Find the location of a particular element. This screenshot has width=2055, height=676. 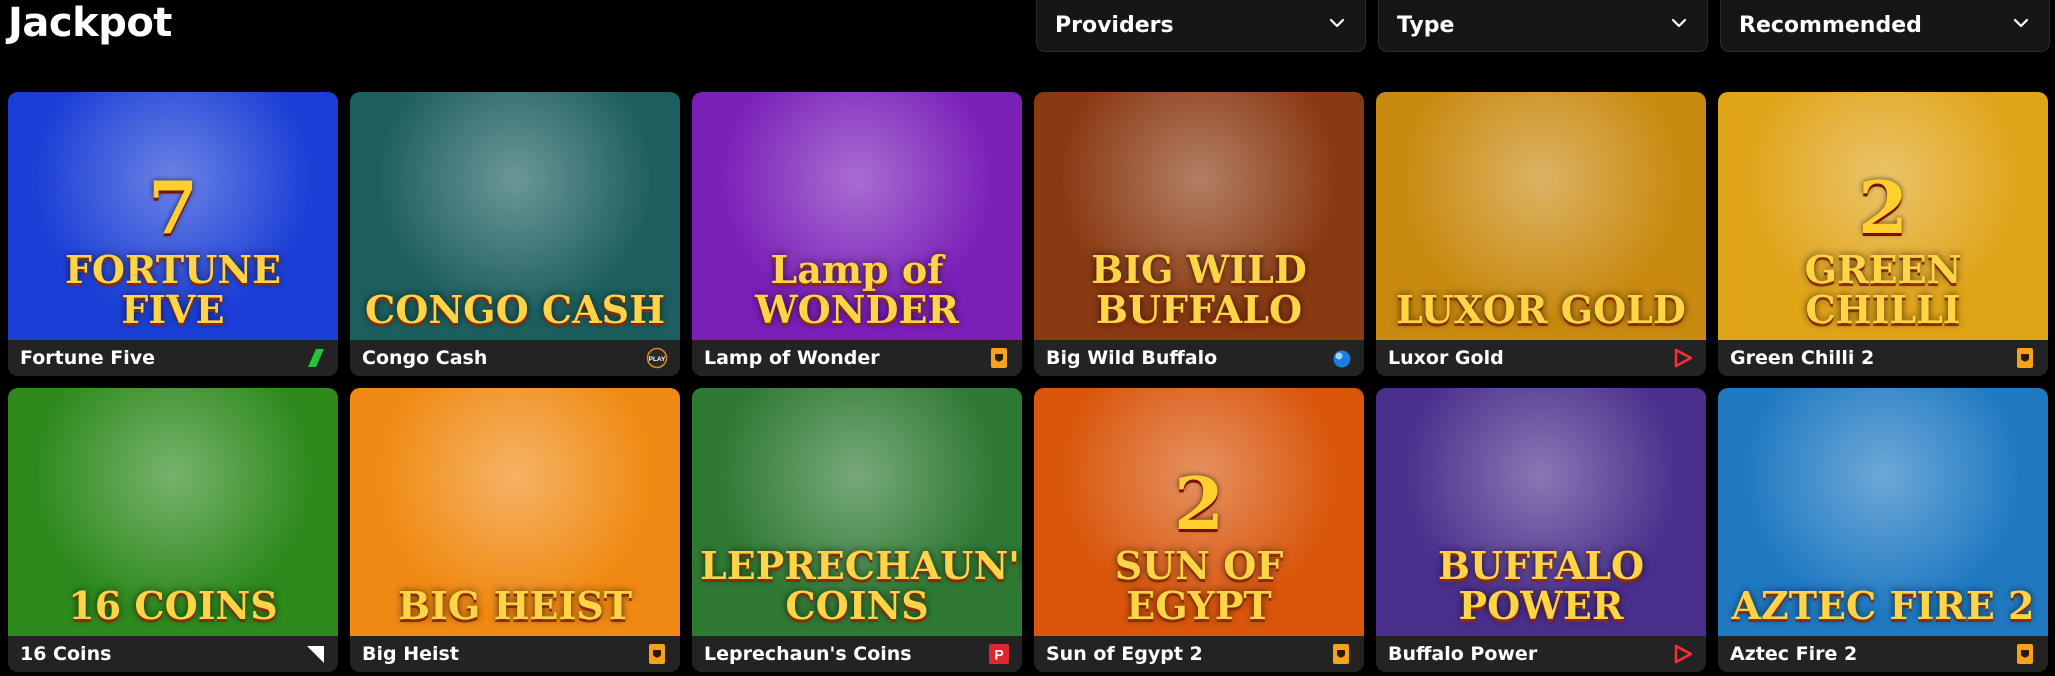

red-p-icon: P is located at coordinates (999, 654).